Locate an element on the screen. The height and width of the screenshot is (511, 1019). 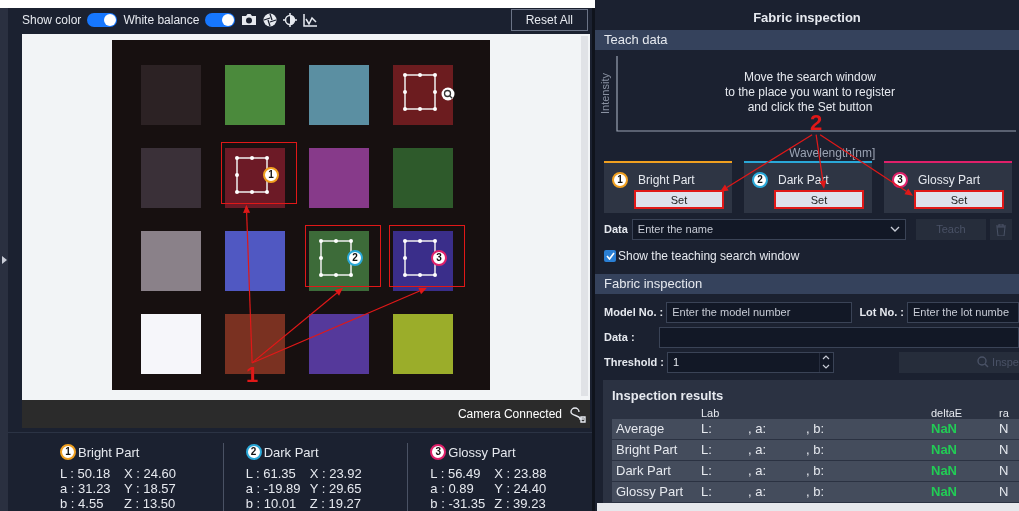
show-window-checkbox is located at coordinates (610, 255).